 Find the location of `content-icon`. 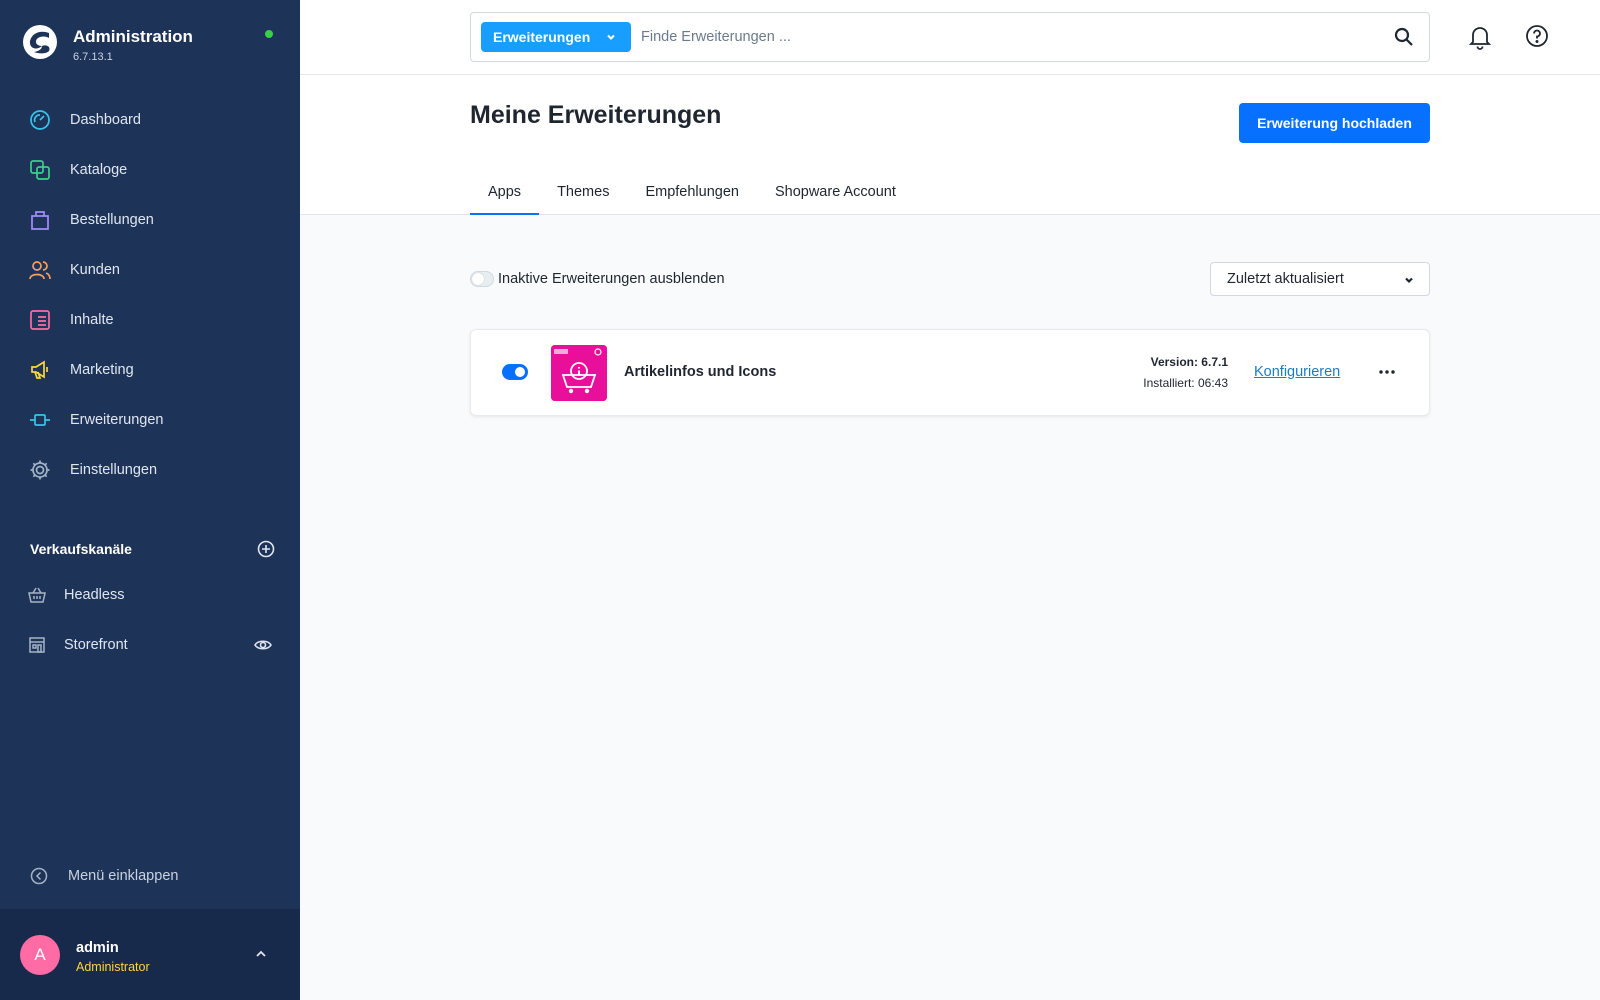

content-icon is located at coordinates (40, 320).